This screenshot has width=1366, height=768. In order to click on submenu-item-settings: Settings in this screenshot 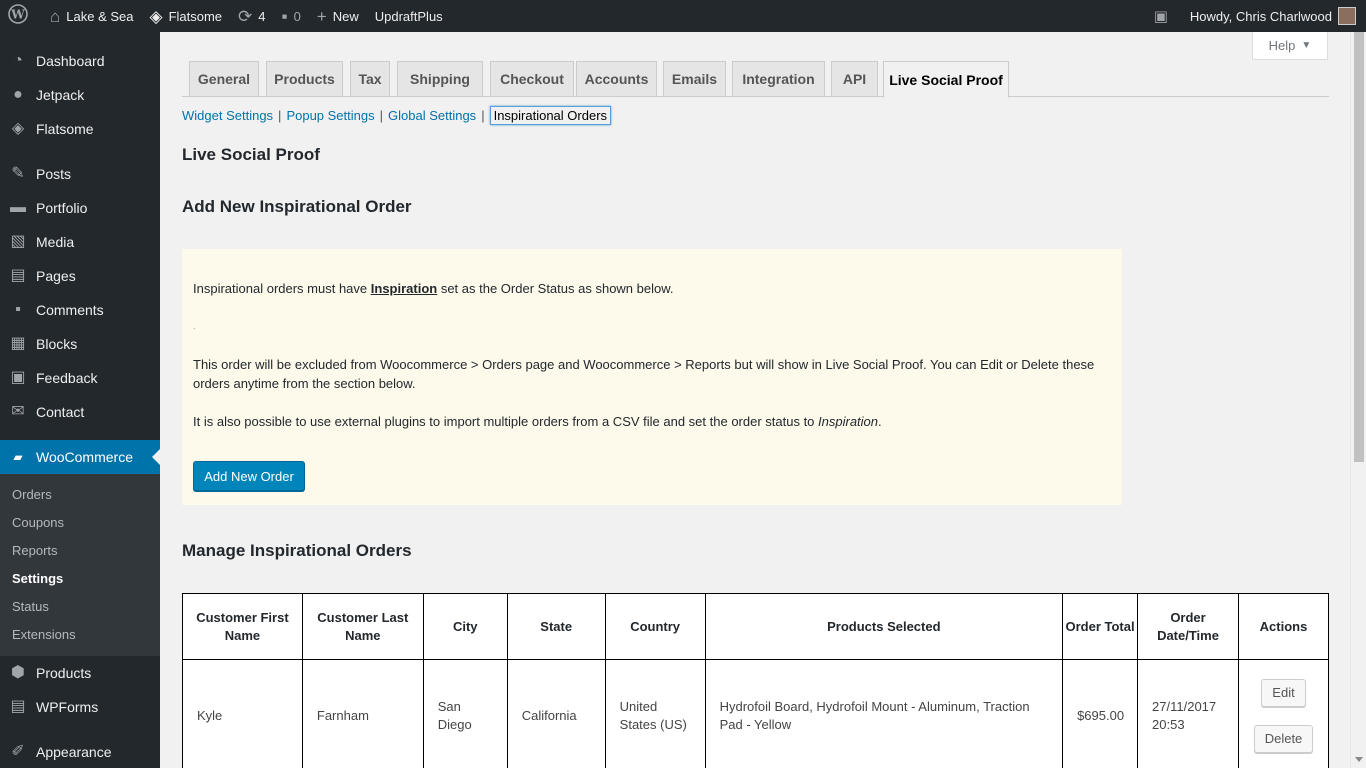, I will do `click(80, 578)`.